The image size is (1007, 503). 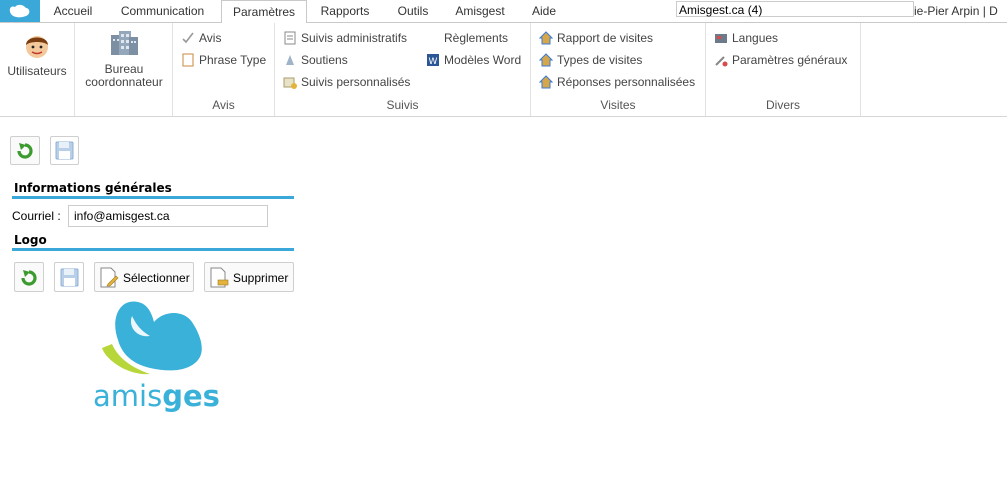 I want to click on utilisateurs-button: Utilisateurs, so click(x=37, y=54).